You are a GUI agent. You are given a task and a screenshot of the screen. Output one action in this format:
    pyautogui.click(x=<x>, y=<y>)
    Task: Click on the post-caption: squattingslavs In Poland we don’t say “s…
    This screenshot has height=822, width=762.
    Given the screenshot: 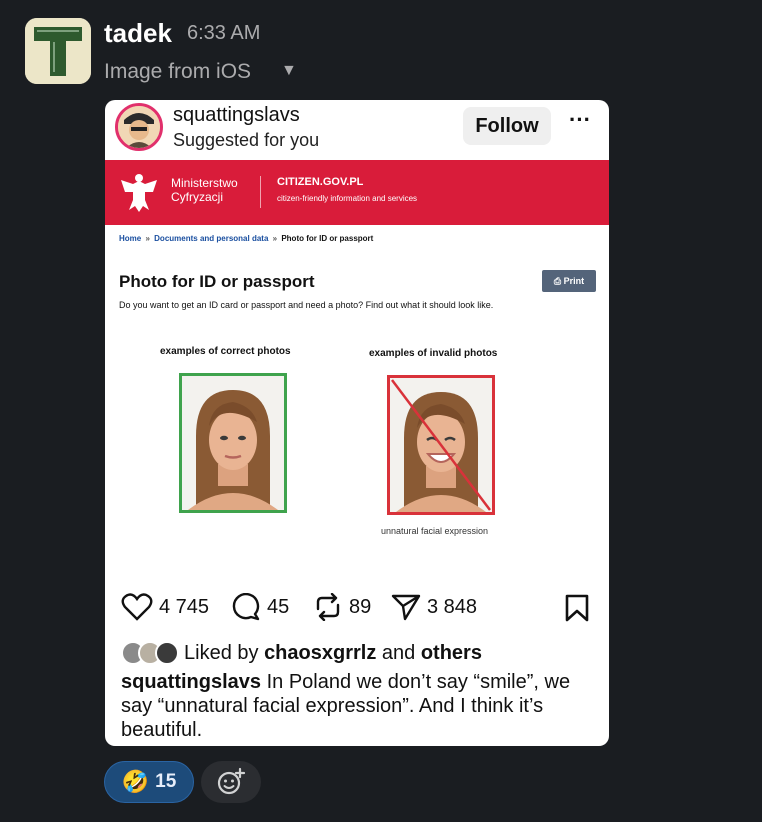 What is the action you would take?
    pyautogui.click(x=361, y=706)
    